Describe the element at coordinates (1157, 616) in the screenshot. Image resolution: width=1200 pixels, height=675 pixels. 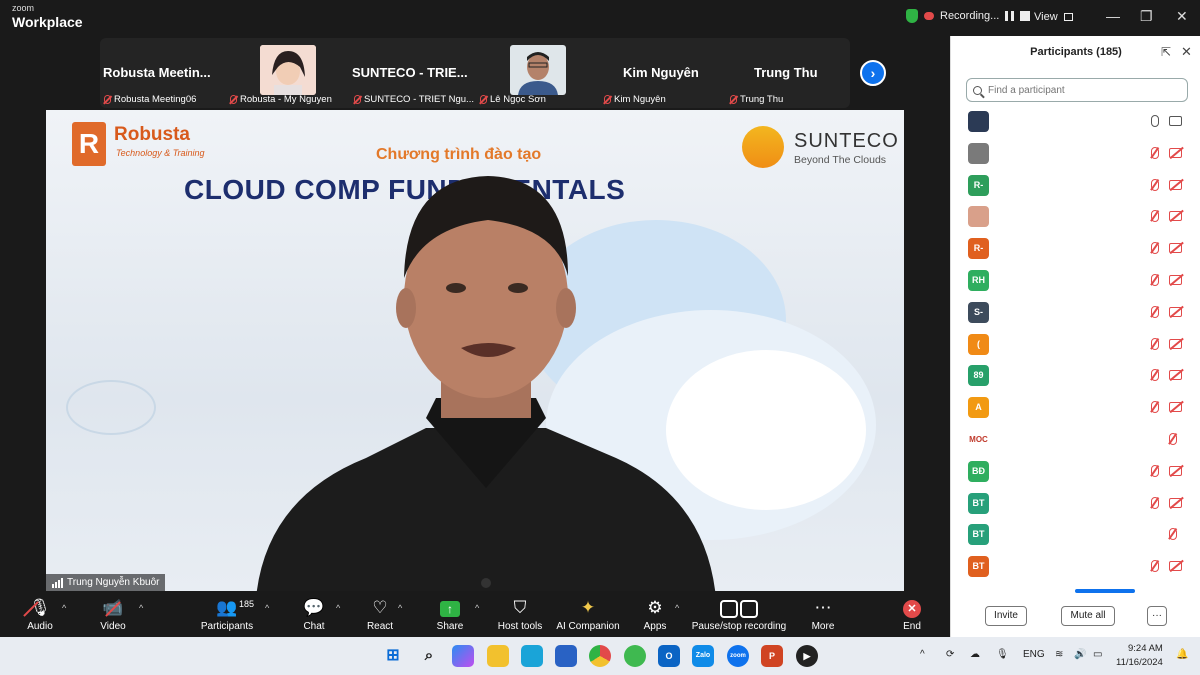
I see `more-options-button: ···` at that location.